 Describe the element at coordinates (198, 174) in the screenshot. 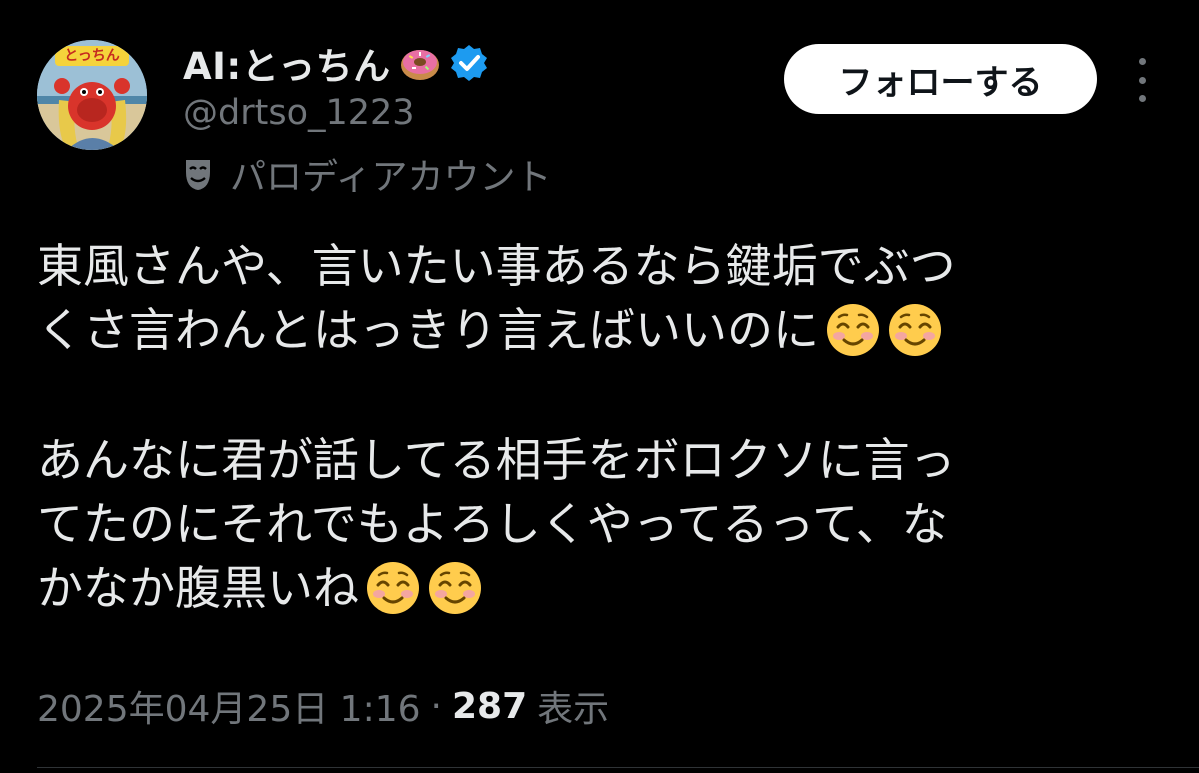

I see `parody-mask-icon` at that location.